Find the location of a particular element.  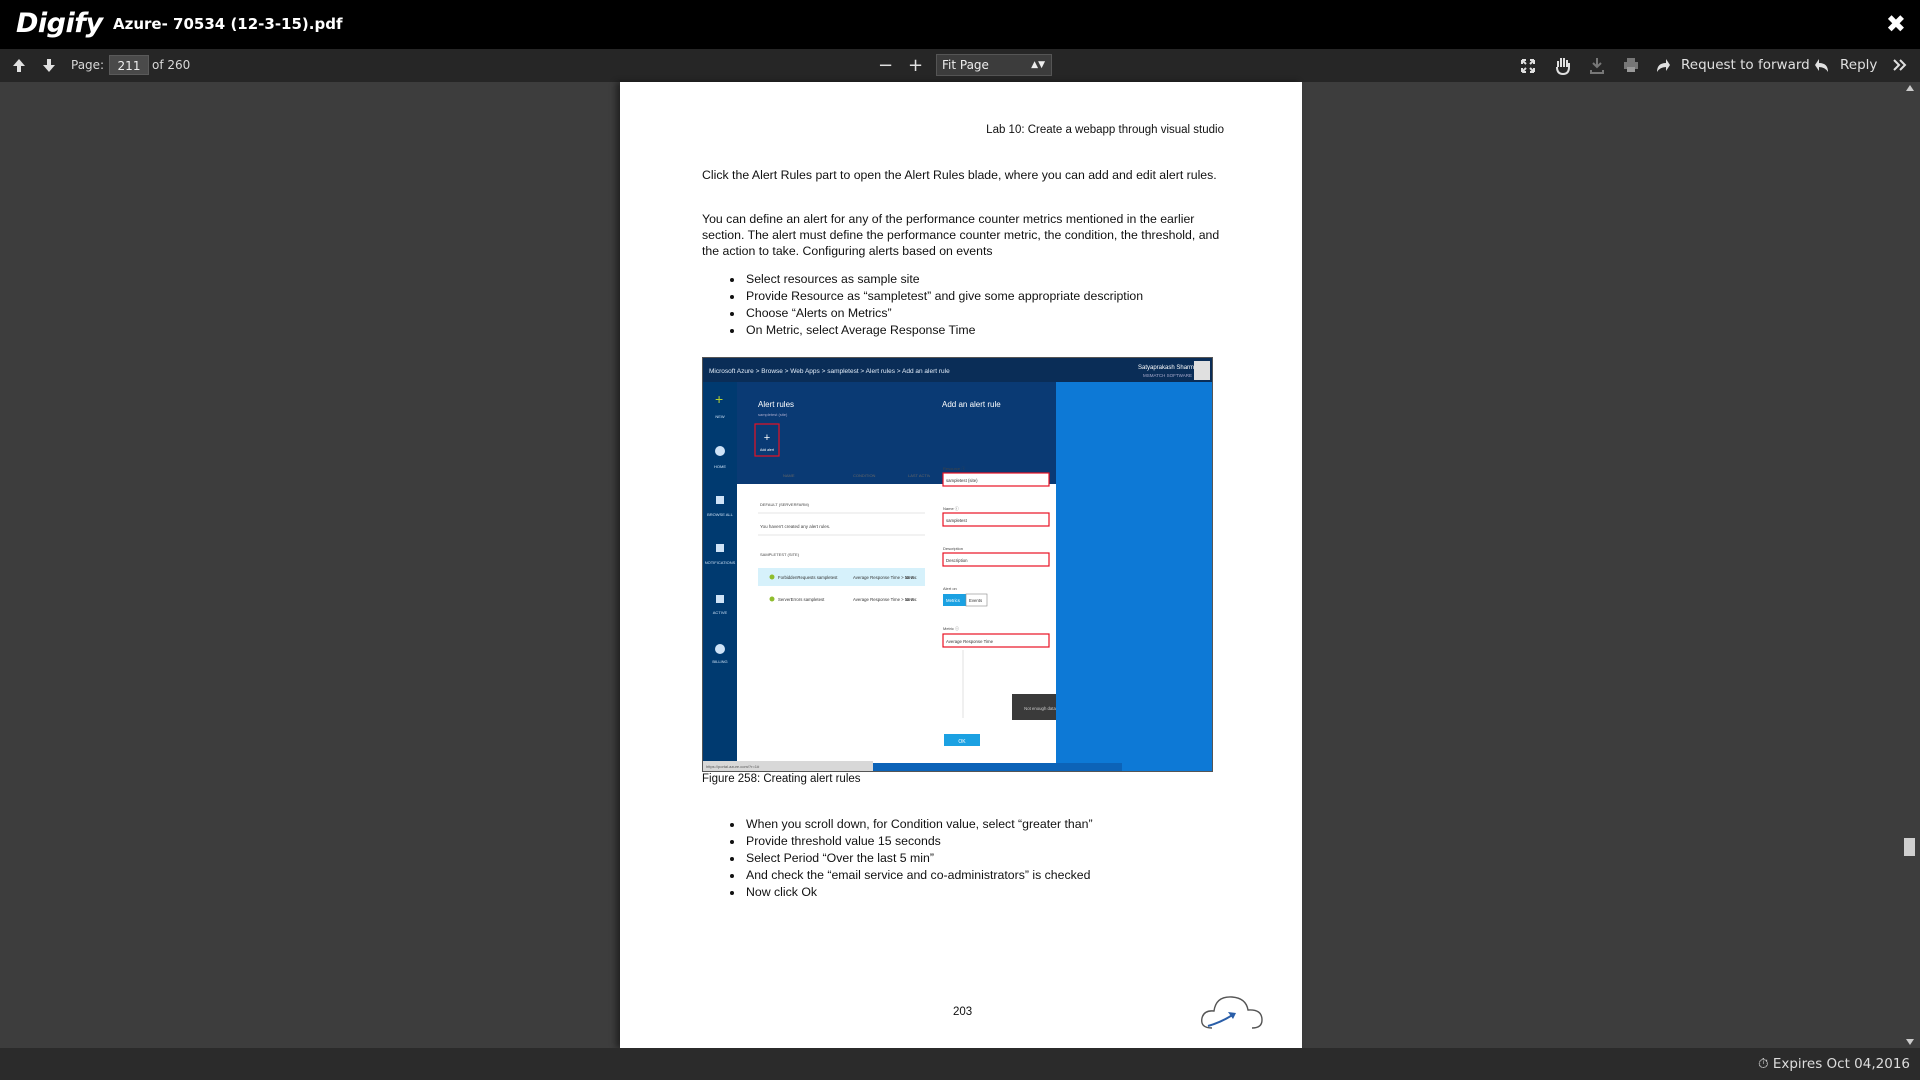

svg-text: Alert rules is located at coordinates (776, 404).